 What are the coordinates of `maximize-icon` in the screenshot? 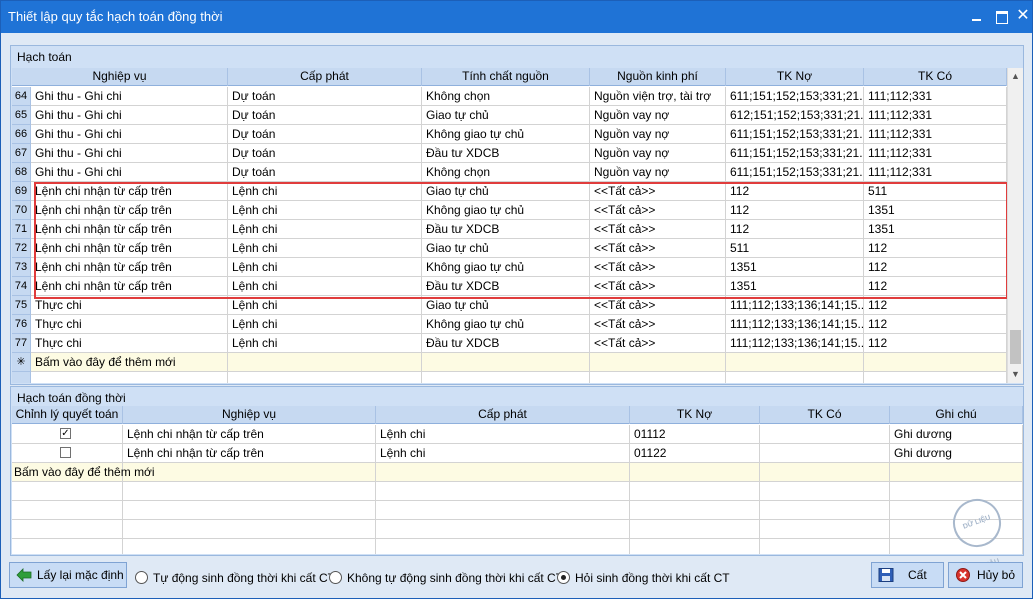 It's located at (1001, 16).